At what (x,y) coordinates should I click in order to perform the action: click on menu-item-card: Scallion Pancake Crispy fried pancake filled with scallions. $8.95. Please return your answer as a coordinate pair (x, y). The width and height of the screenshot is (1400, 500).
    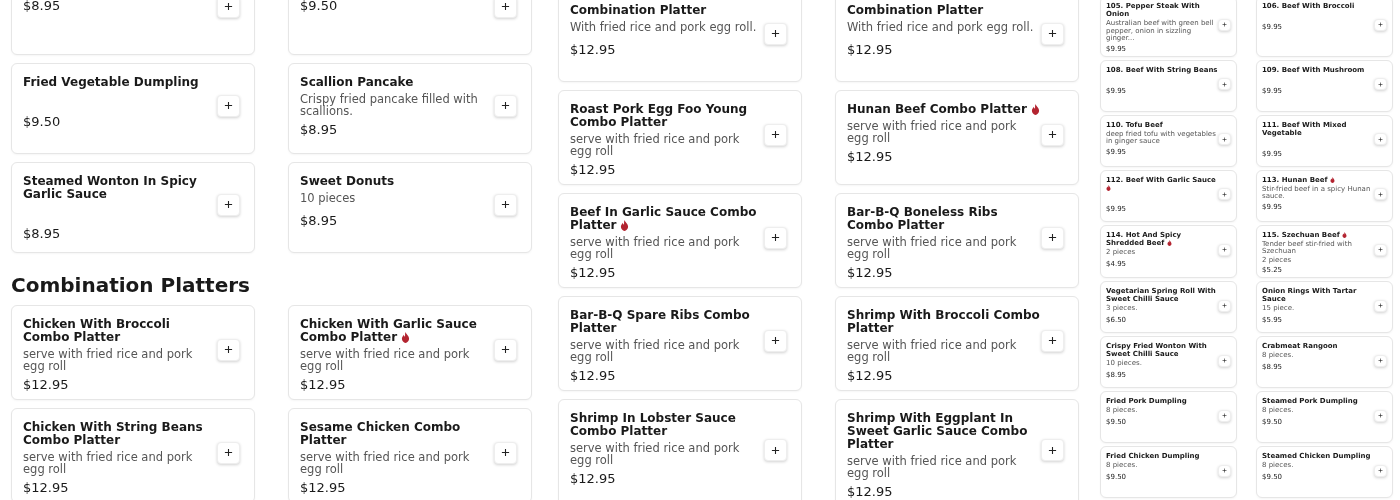
    Looking at the image, I should click on (410, 108).